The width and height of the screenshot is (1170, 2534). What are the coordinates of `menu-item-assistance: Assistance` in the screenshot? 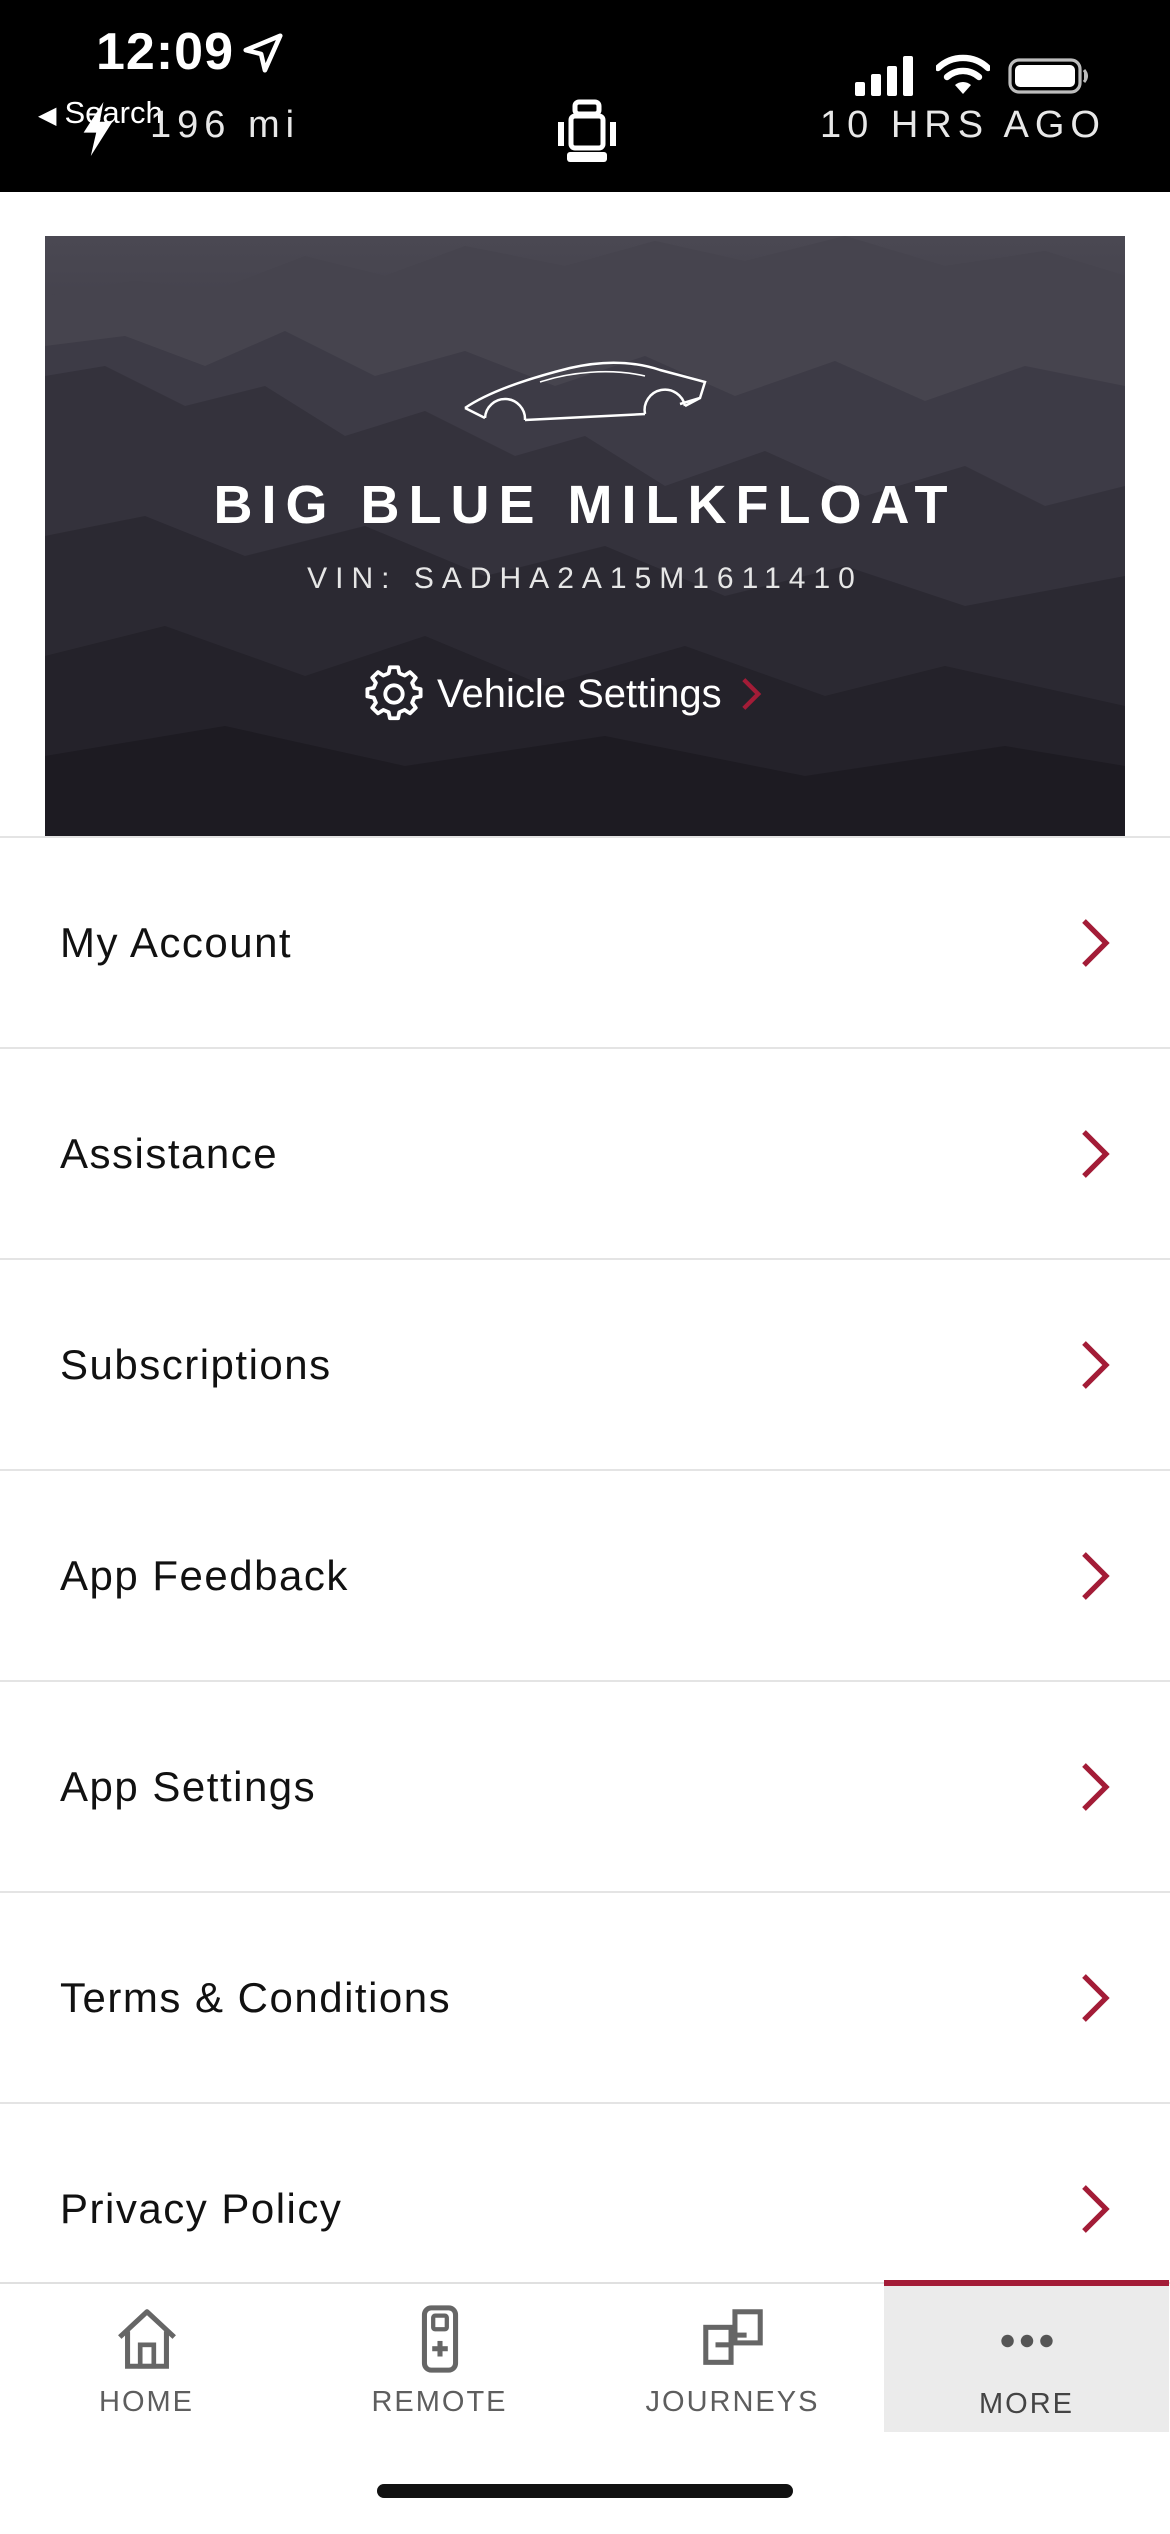 It's located at (585, 1152).